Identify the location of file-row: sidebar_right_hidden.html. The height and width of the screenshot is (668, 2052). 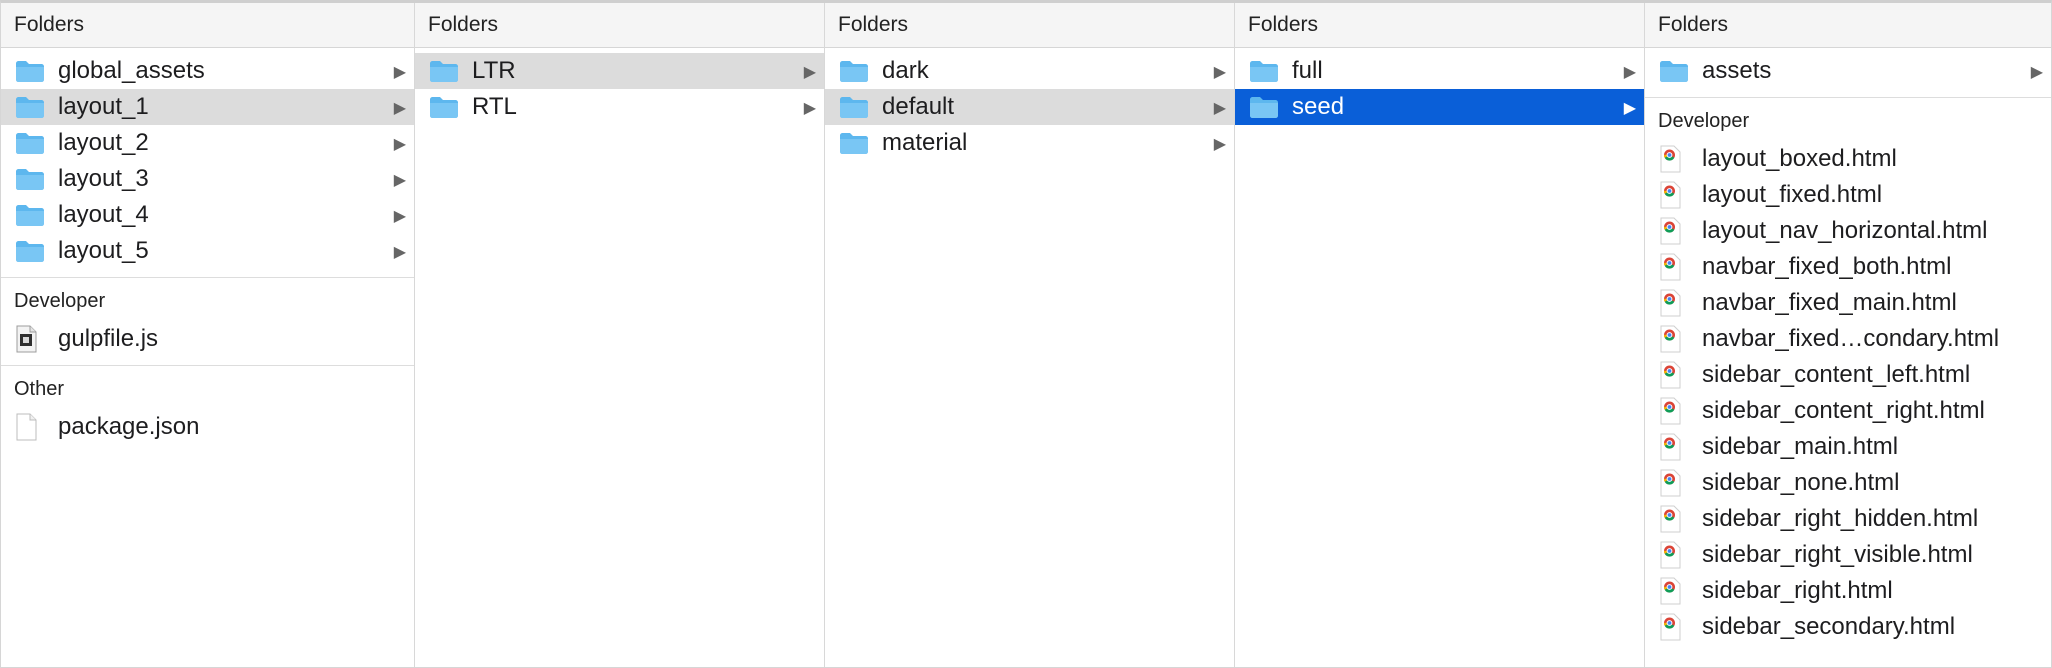
(1848, 519).